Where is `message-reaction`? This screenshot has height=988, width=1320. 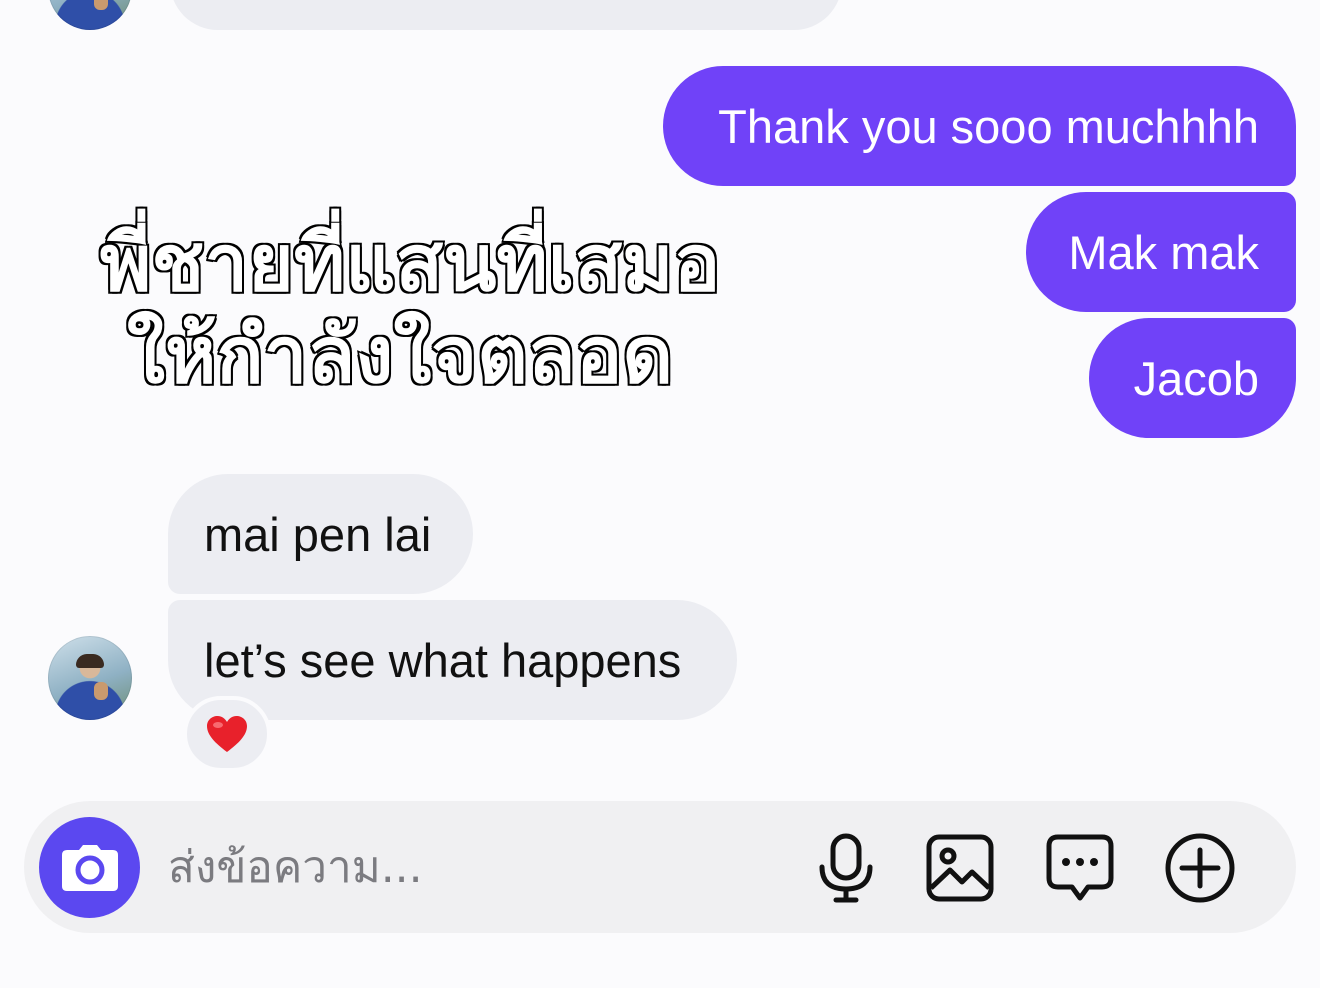
message-reaction is located at coordinates (227, 734).